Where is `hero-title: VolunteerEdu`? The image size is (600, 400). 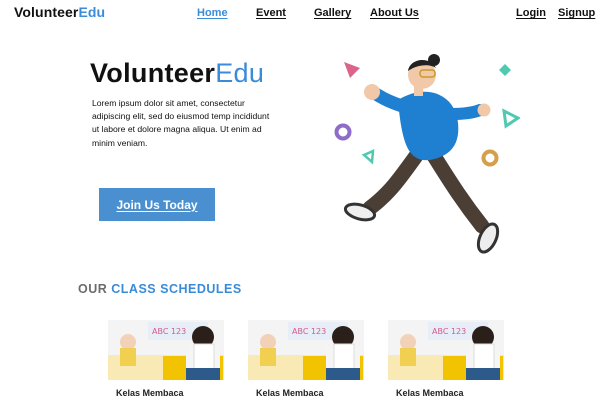 hero-title: VolunteerEdu is located at coordinates (177, 73).